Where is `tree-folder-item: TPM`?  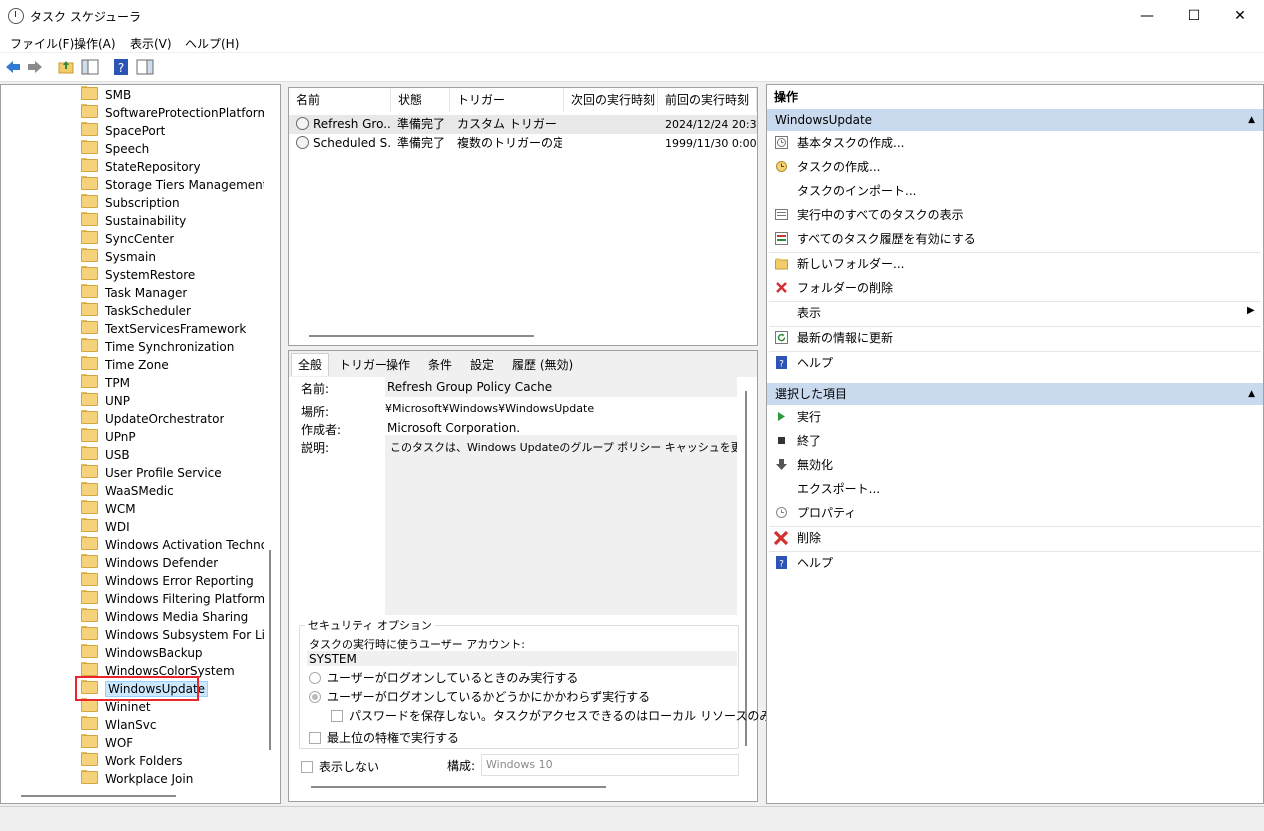
tree-folder-item: TPM is located at coordinates (105, 383).